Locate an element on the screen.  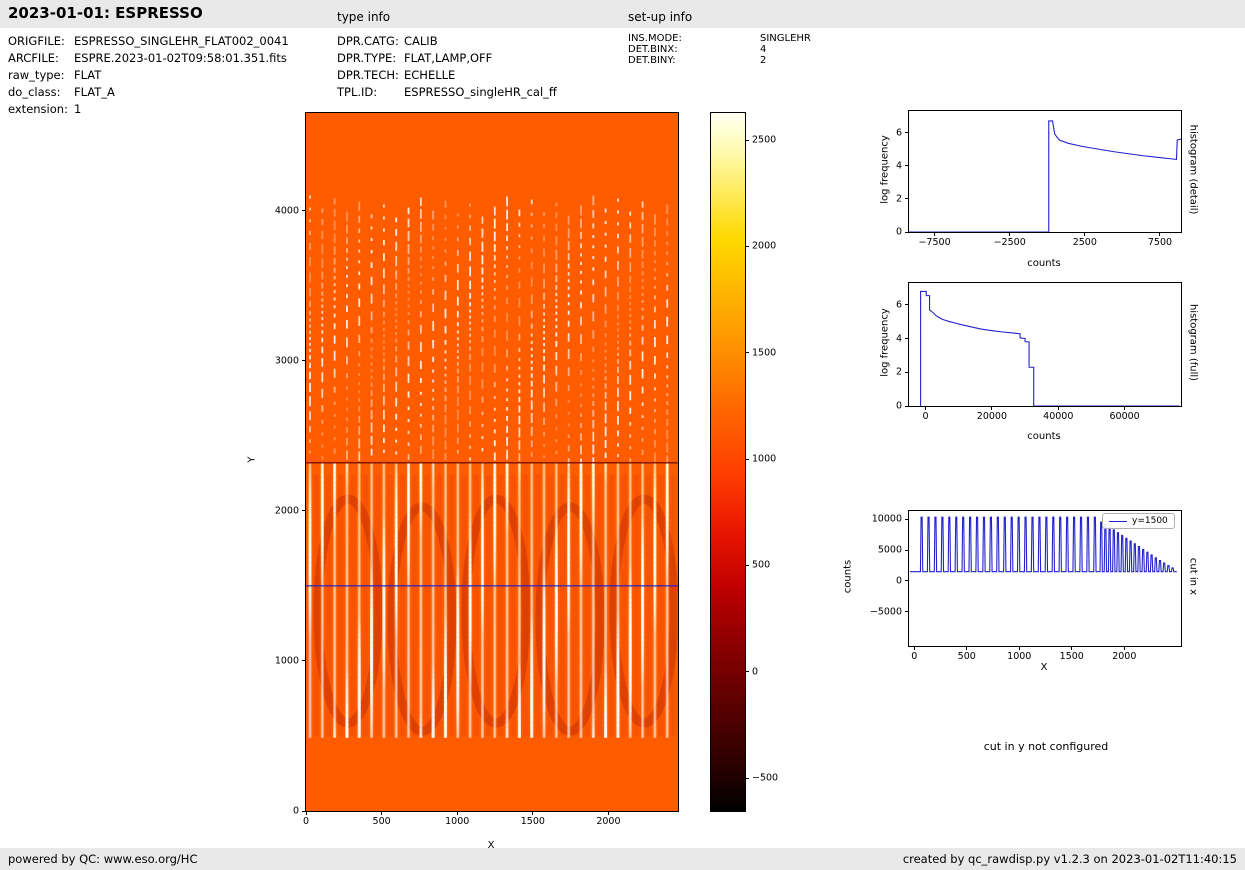
type-info-value: FLAT,LAMP,OFF is located at coordinates (448, 58).